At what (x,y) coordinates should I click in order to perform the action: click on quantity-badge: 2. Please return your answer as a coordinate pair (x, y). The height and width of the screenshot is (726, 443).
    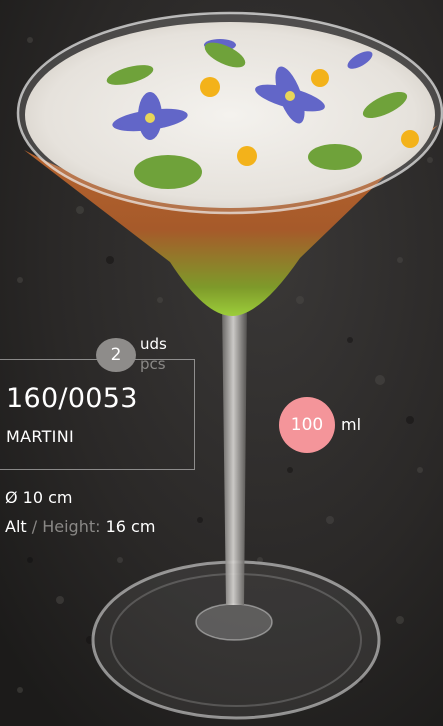
    Looking at the image, I should click on (116, 355).